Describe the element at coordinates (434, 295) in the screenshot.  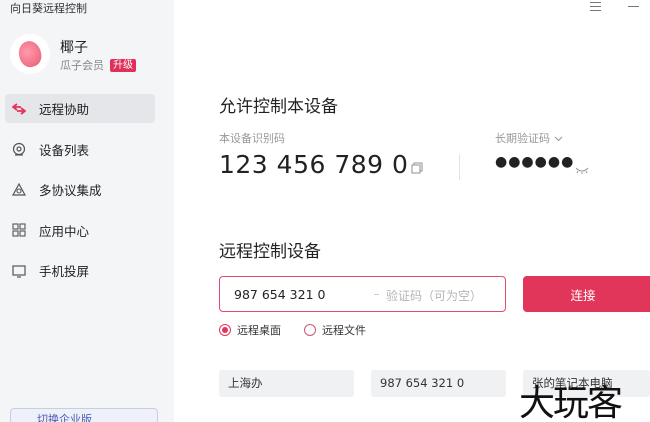
I see `verification-code-field: 验证码（可为空）` at that location.